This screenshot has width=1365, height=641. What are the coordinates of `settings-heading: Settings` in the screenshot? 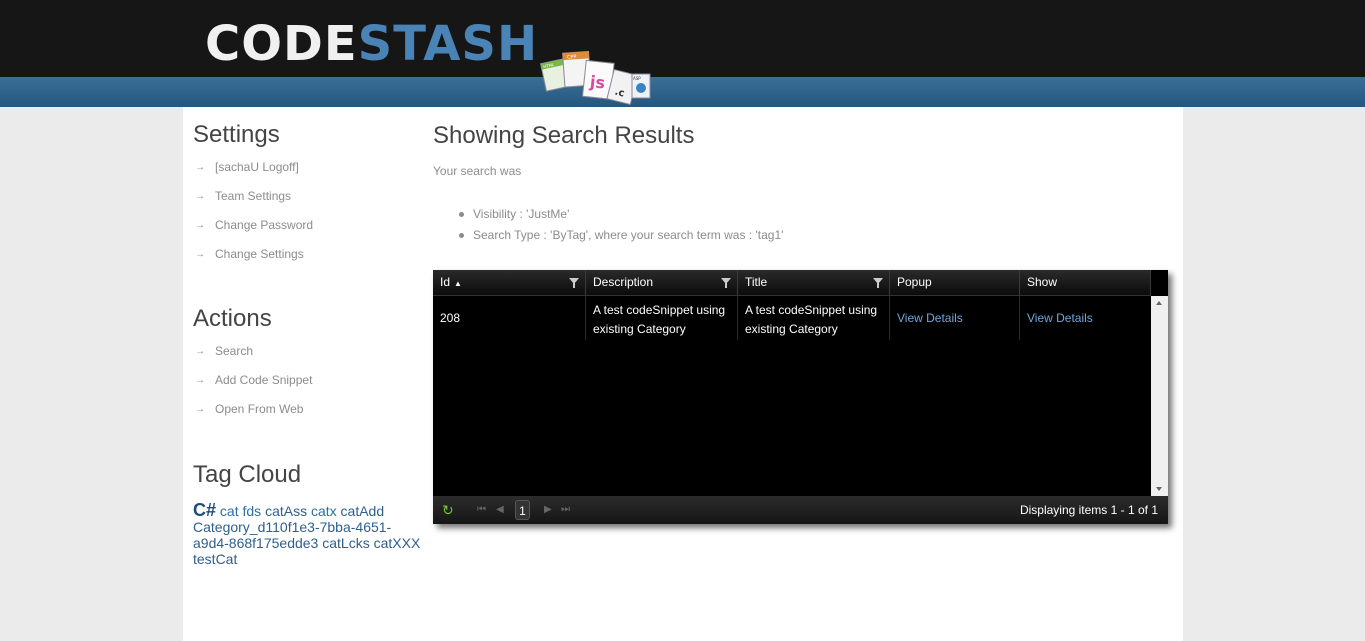 It's located at (236, 134).